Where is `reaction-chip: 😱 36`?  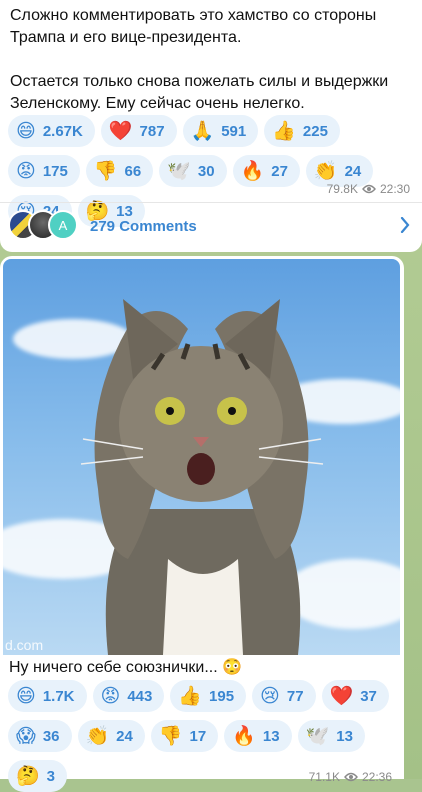 reaction-chip: 😱 36 is located at coordinates (40, 736).